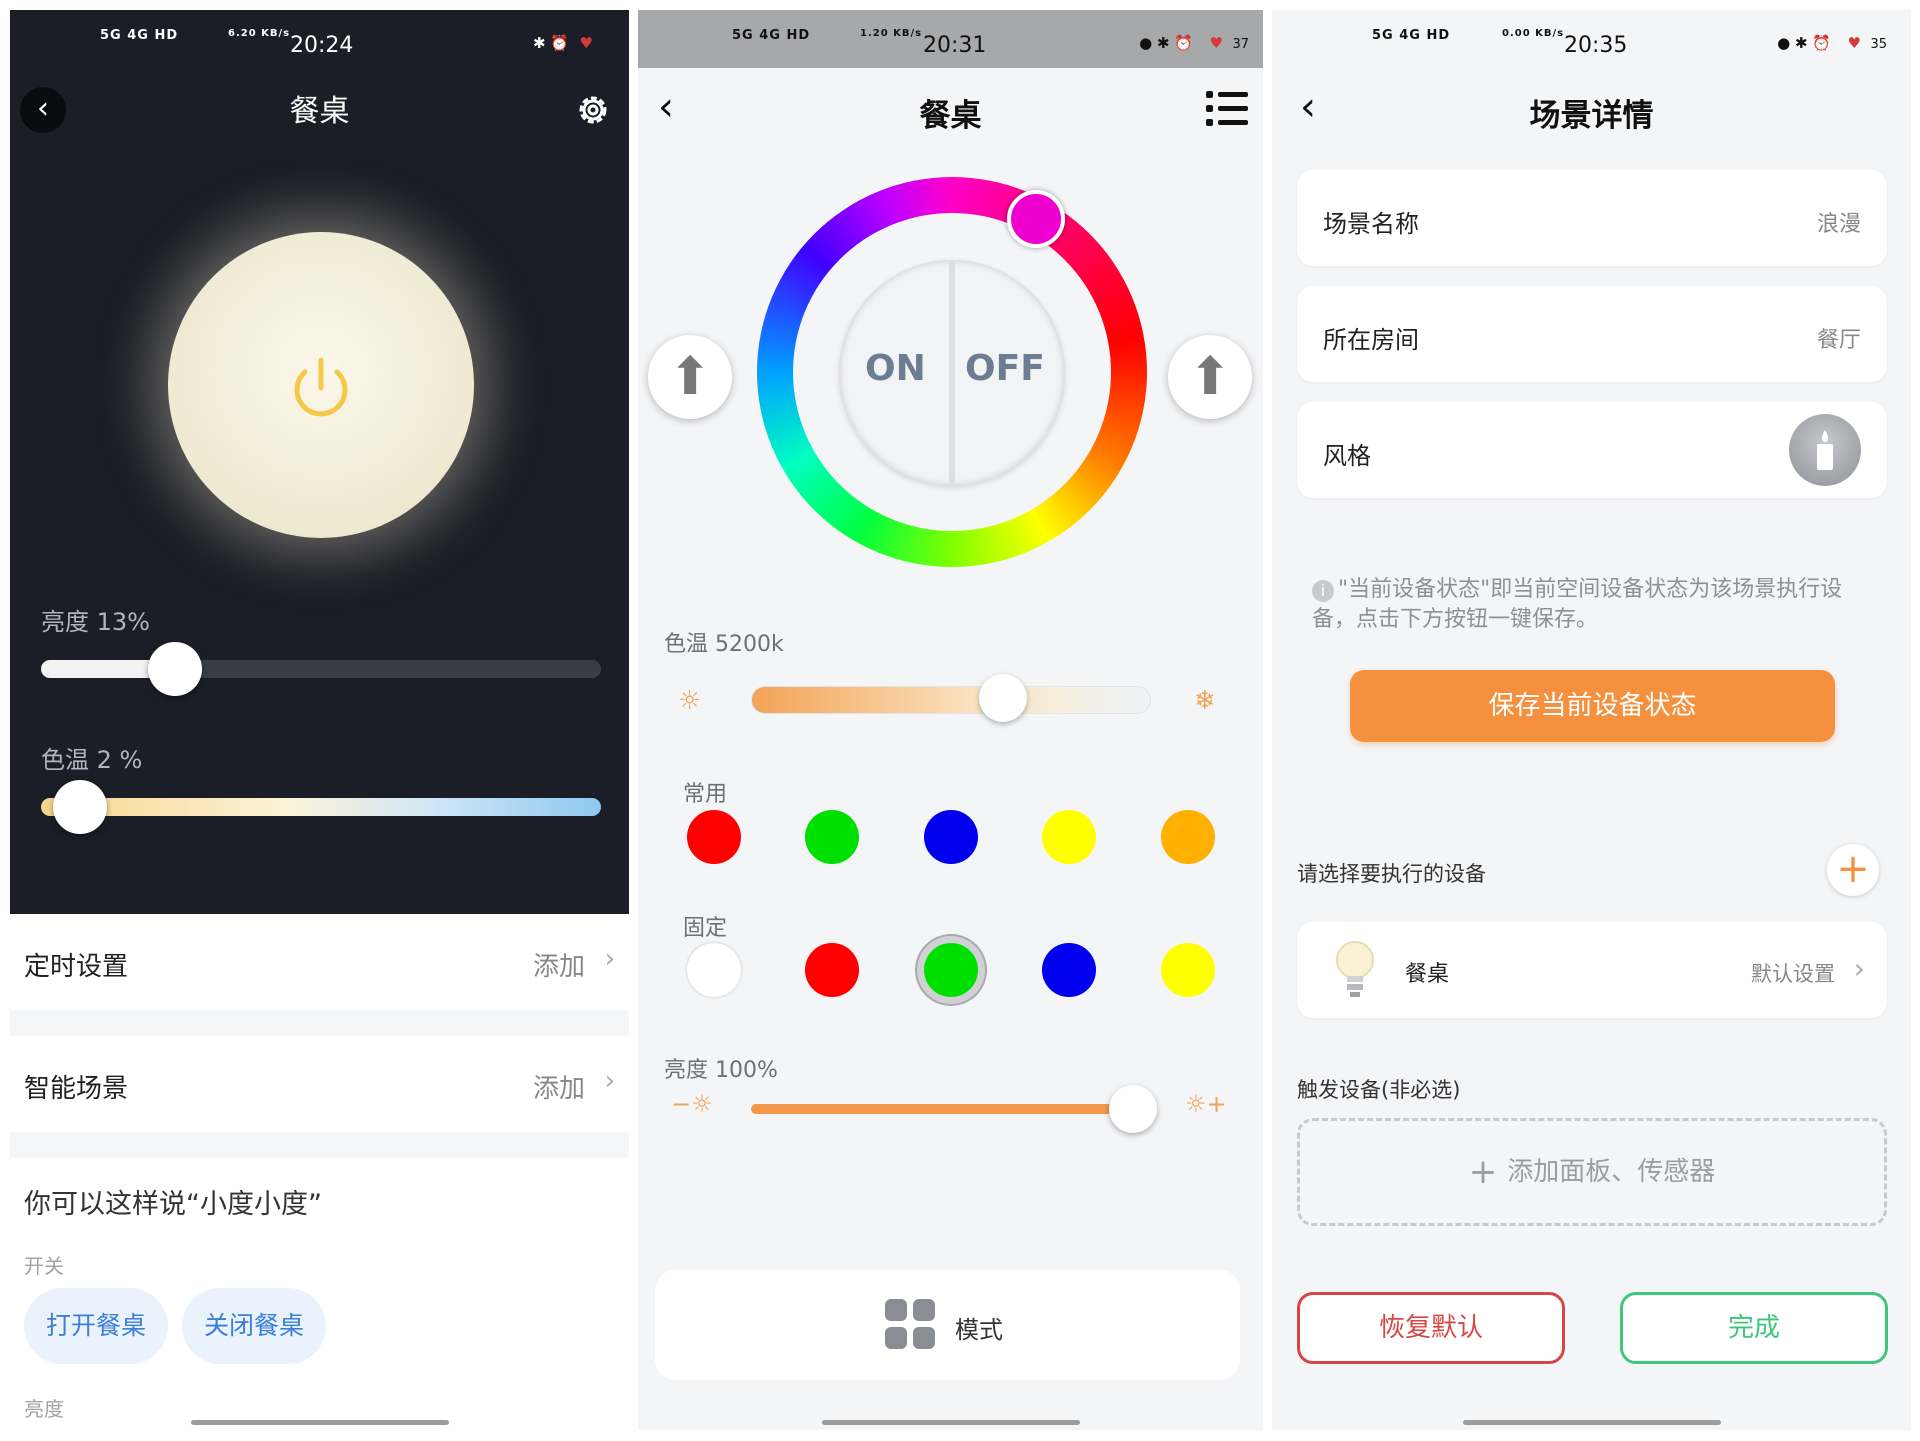 The height and width of the screenshot is (1441, 1920). What do you see at coordinates (690, 701) in the screenshot?
I see `sun-icon: ☼` at bounding box center [690, 701].